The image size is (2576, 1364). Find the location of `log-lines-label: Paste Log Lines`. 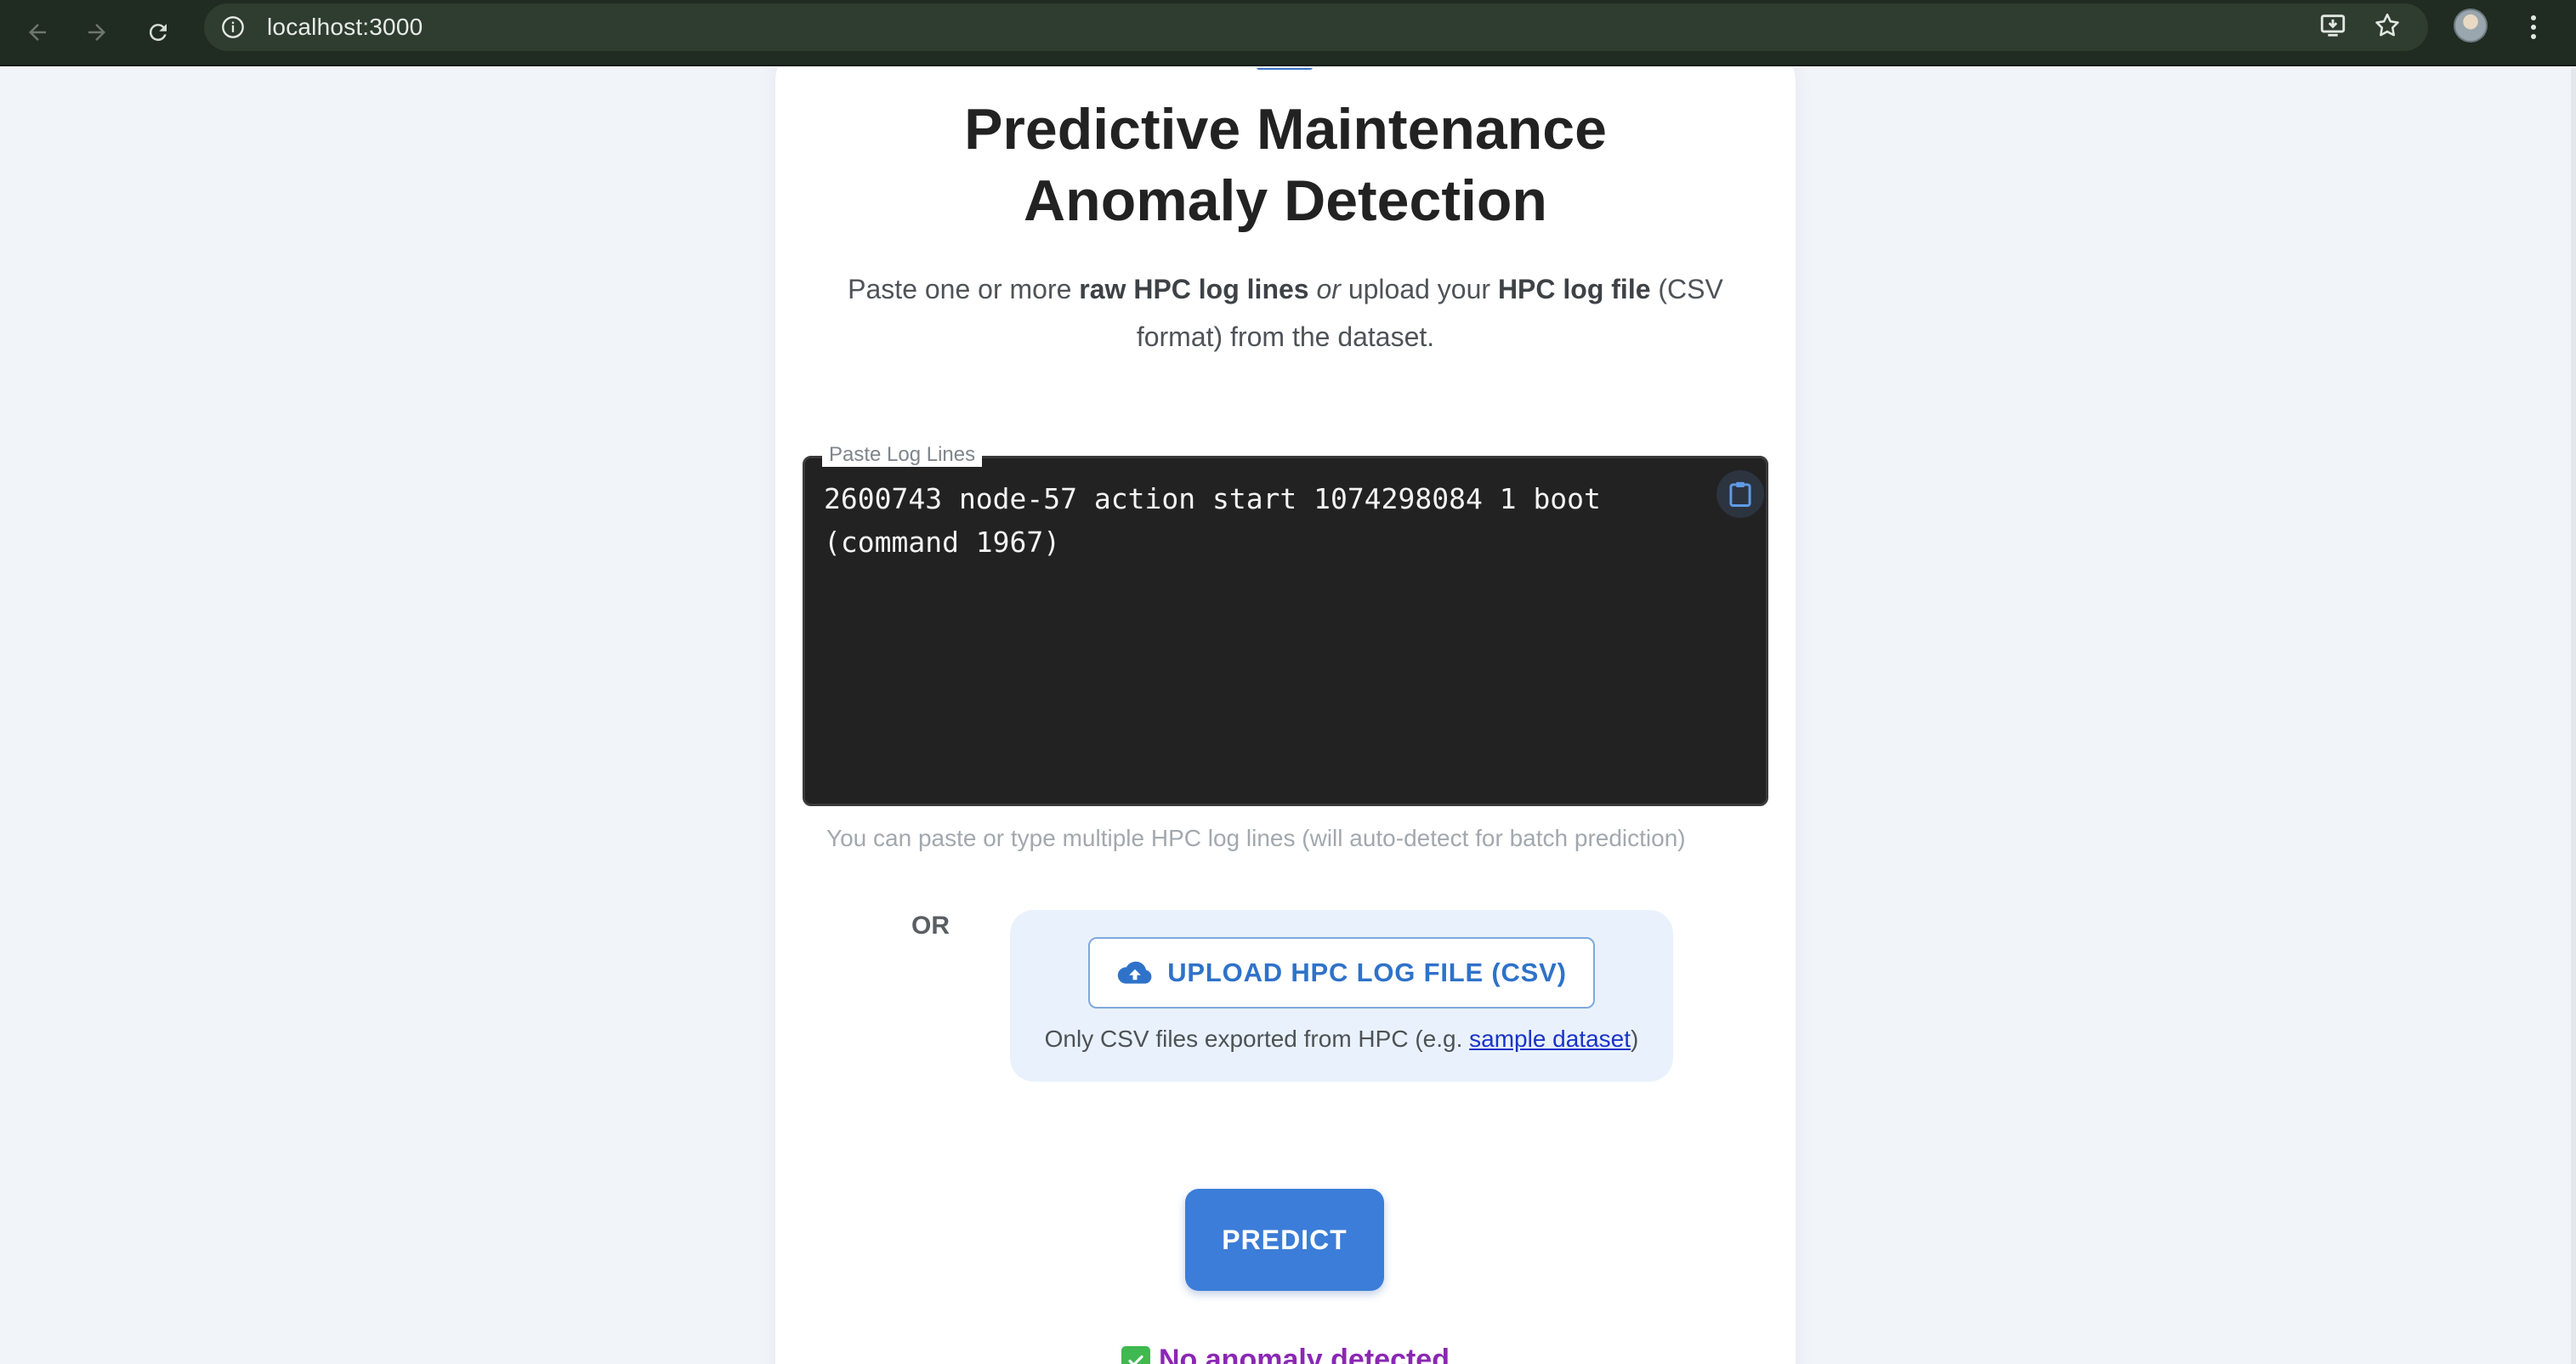

log-lines-label: Paste Log Lines is located at coordinates (902, 455).